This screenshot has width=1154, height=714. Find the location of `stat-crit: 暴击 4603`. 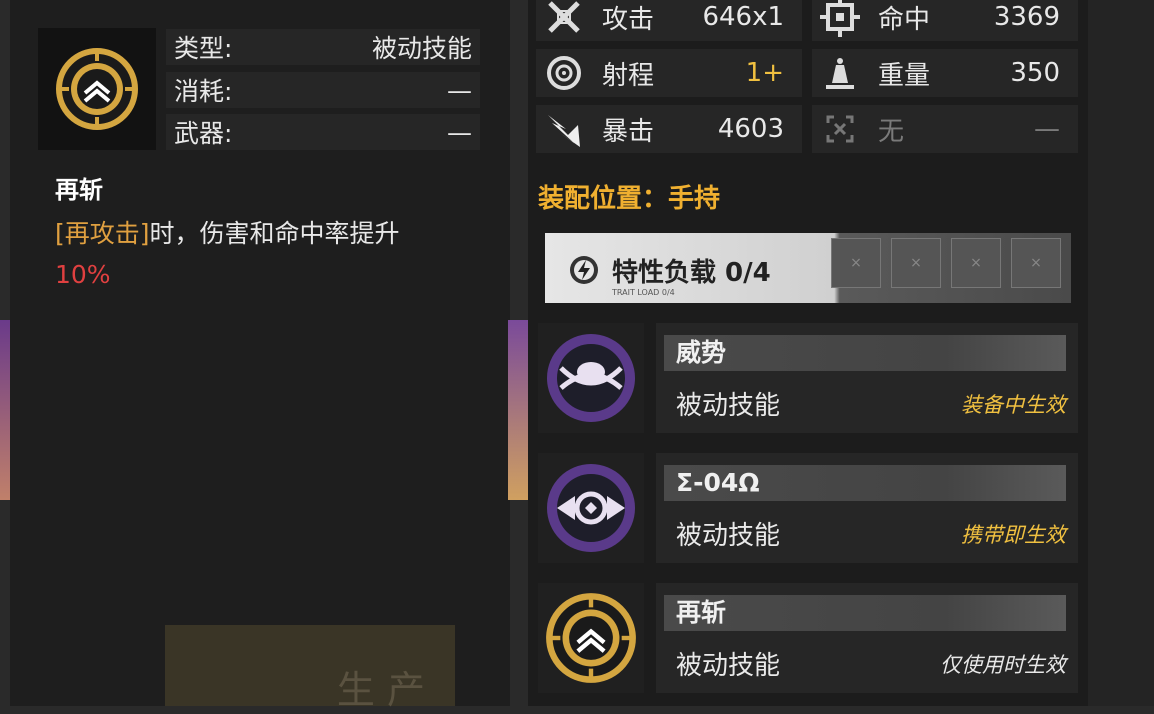

stat-crit: 暴击 4603 is located at coordinates (669, 129).